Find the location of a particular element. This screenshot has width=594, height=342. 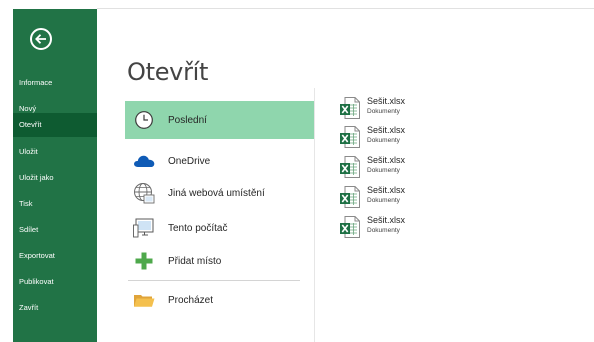

place-pridat-misto: Přidat místo is located at coordinates (220, 261).